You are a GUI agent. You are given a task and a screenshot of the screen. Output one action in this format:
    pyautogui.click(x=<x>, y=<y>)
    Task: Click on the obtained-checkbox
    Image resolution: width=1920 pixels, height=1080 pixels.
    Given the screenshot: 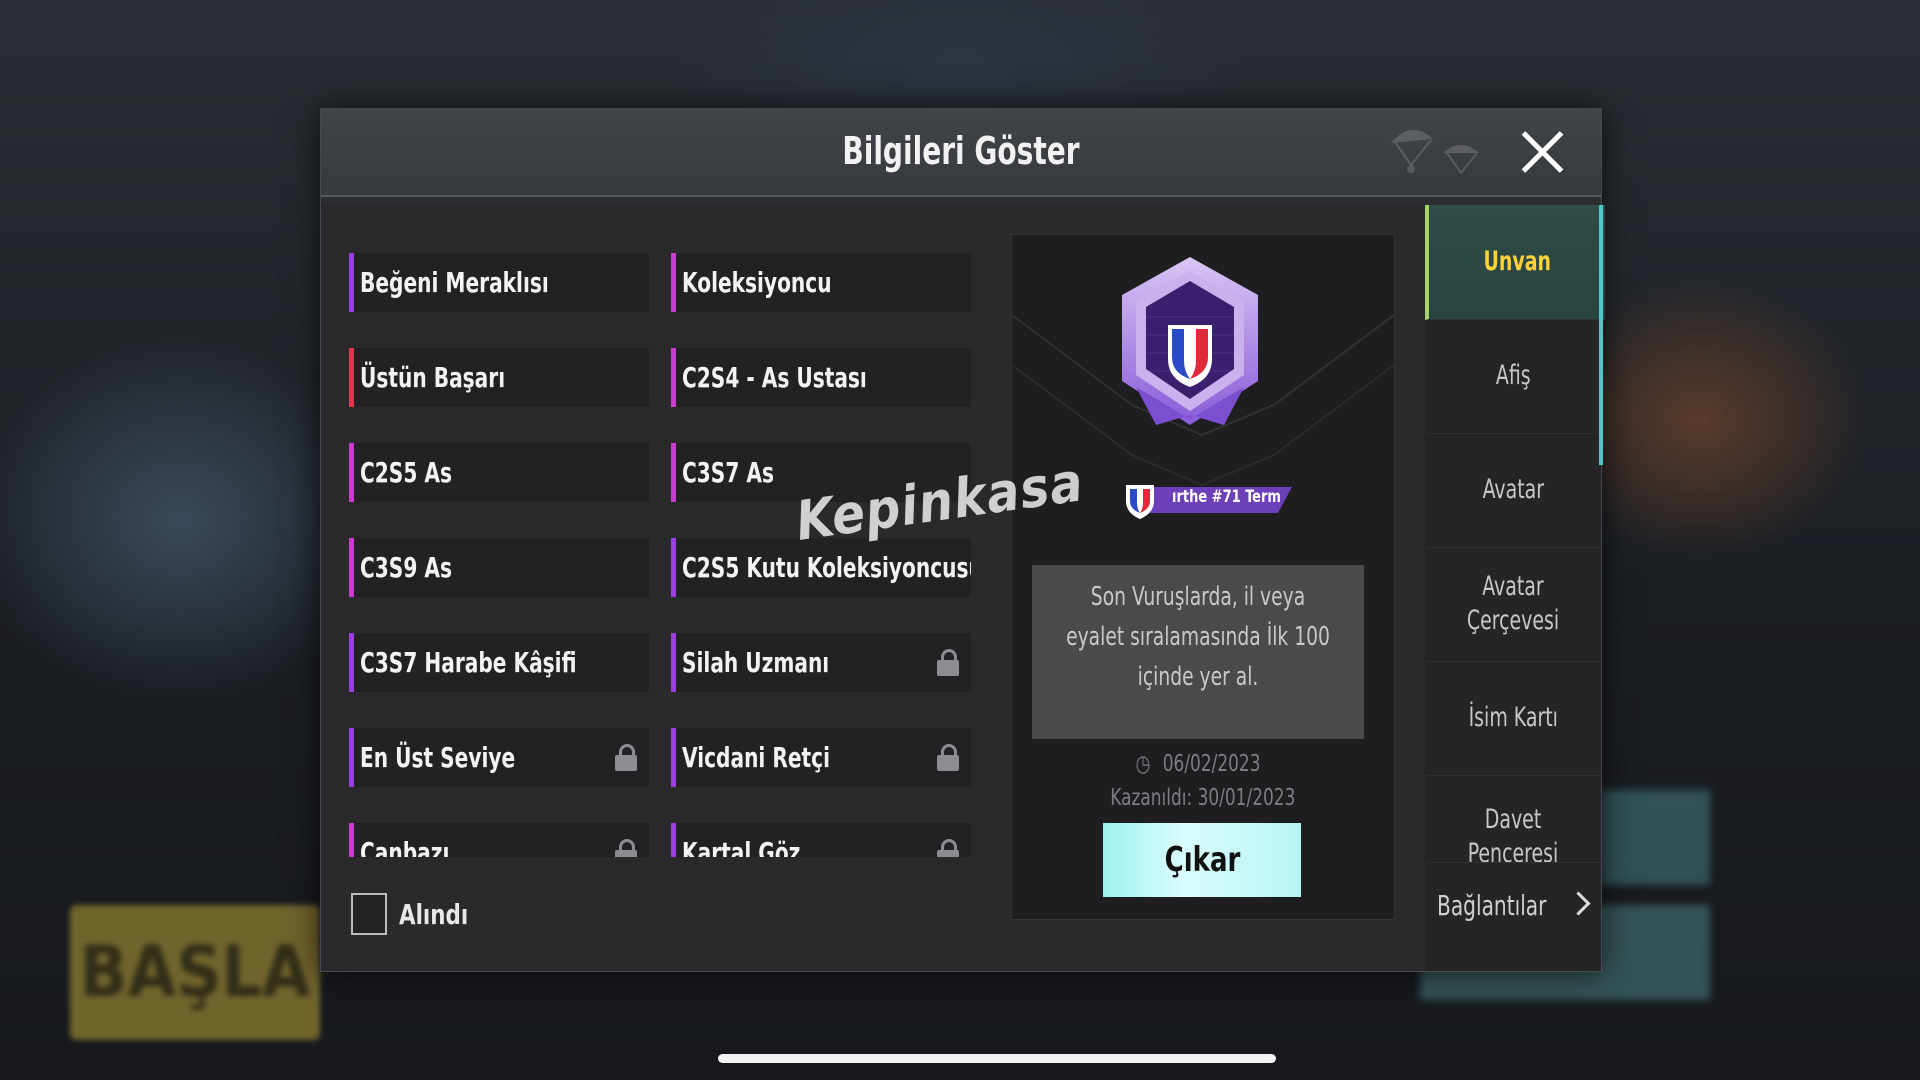 What is the action you would take?
    pyautogui.click(x=369, y=914)
    